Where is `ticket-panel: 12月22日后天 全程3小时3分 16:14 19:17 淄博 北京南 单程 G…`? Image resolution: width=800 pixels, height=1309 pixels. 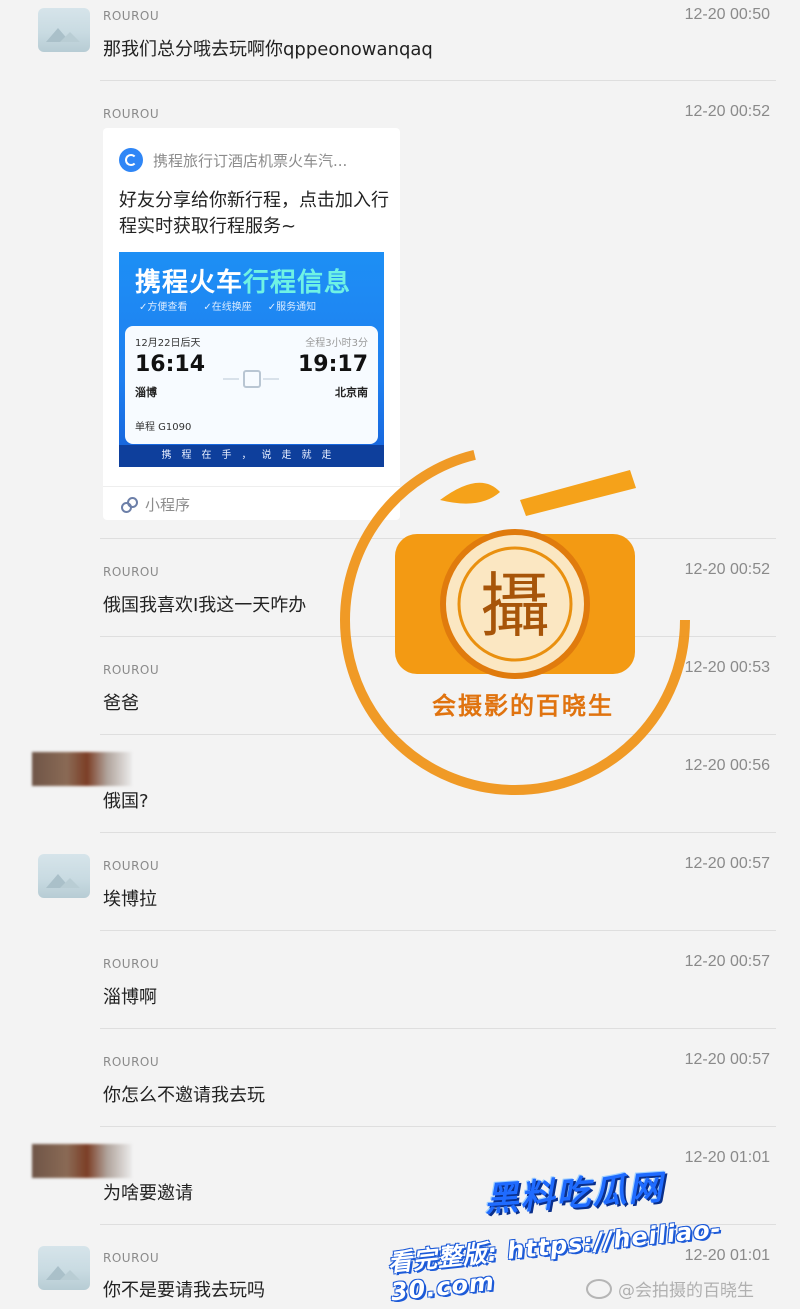
ticket-panel: 12月22日后天 全程3小时3分 16:14 19:17 淄博 北京南 单程 G… is located at coordinates (251, 385).